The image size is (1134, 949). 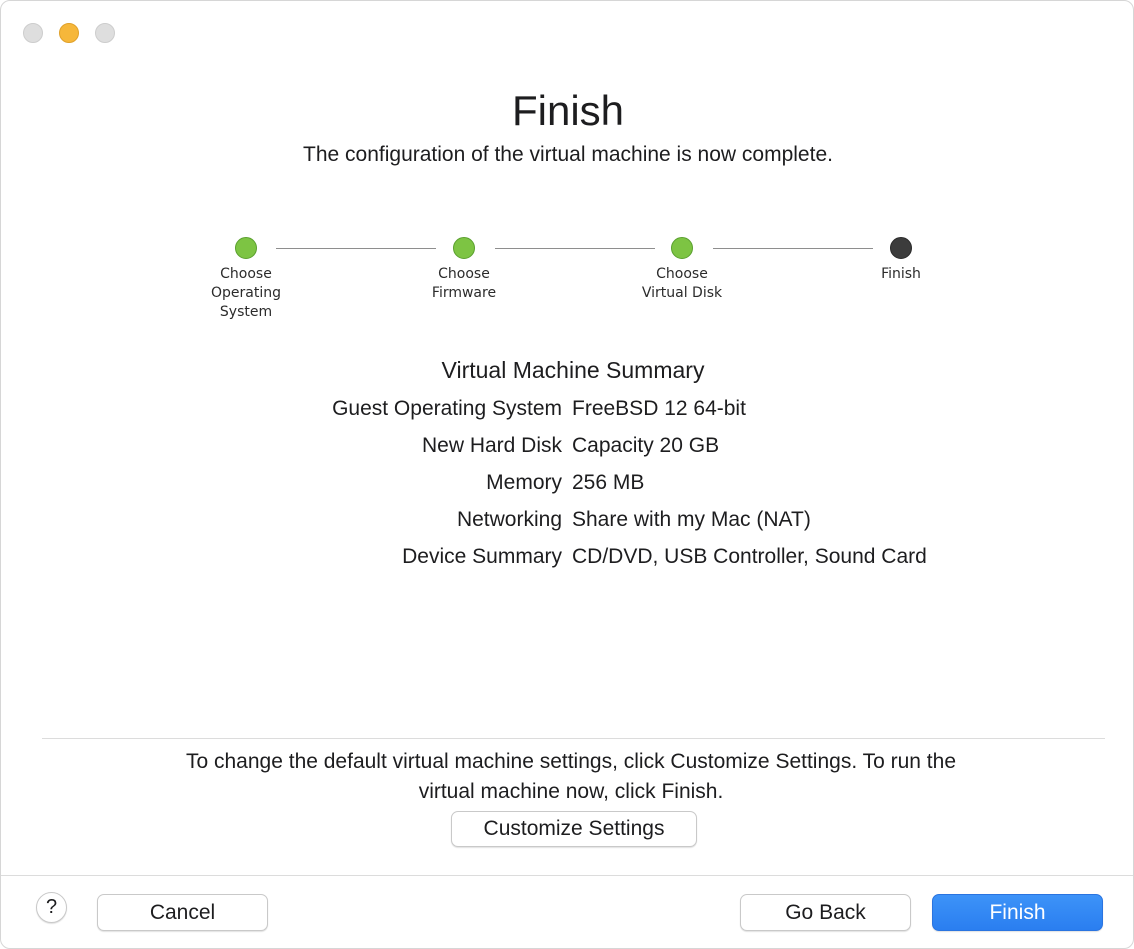 I want to click on summary-row-memory: Memory 256 MB, so click(x=567, y=485).